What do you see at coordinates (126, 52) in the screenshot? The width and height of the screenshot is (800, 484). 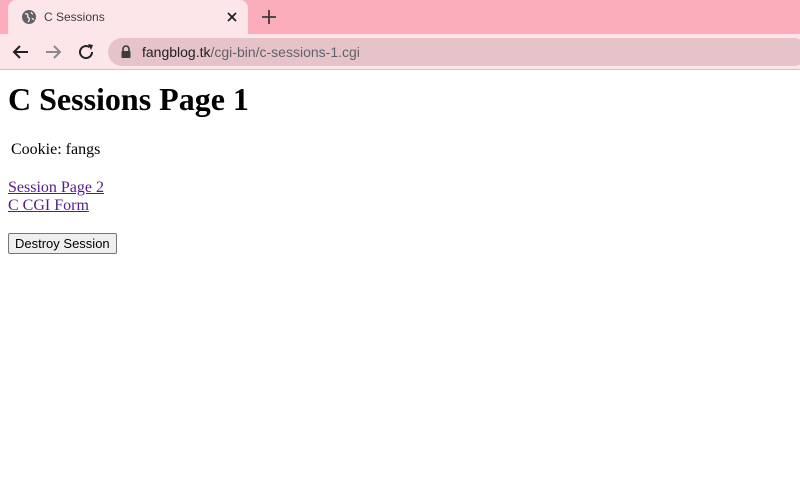 I see `lock-icon` at bounding box center [126, 52].